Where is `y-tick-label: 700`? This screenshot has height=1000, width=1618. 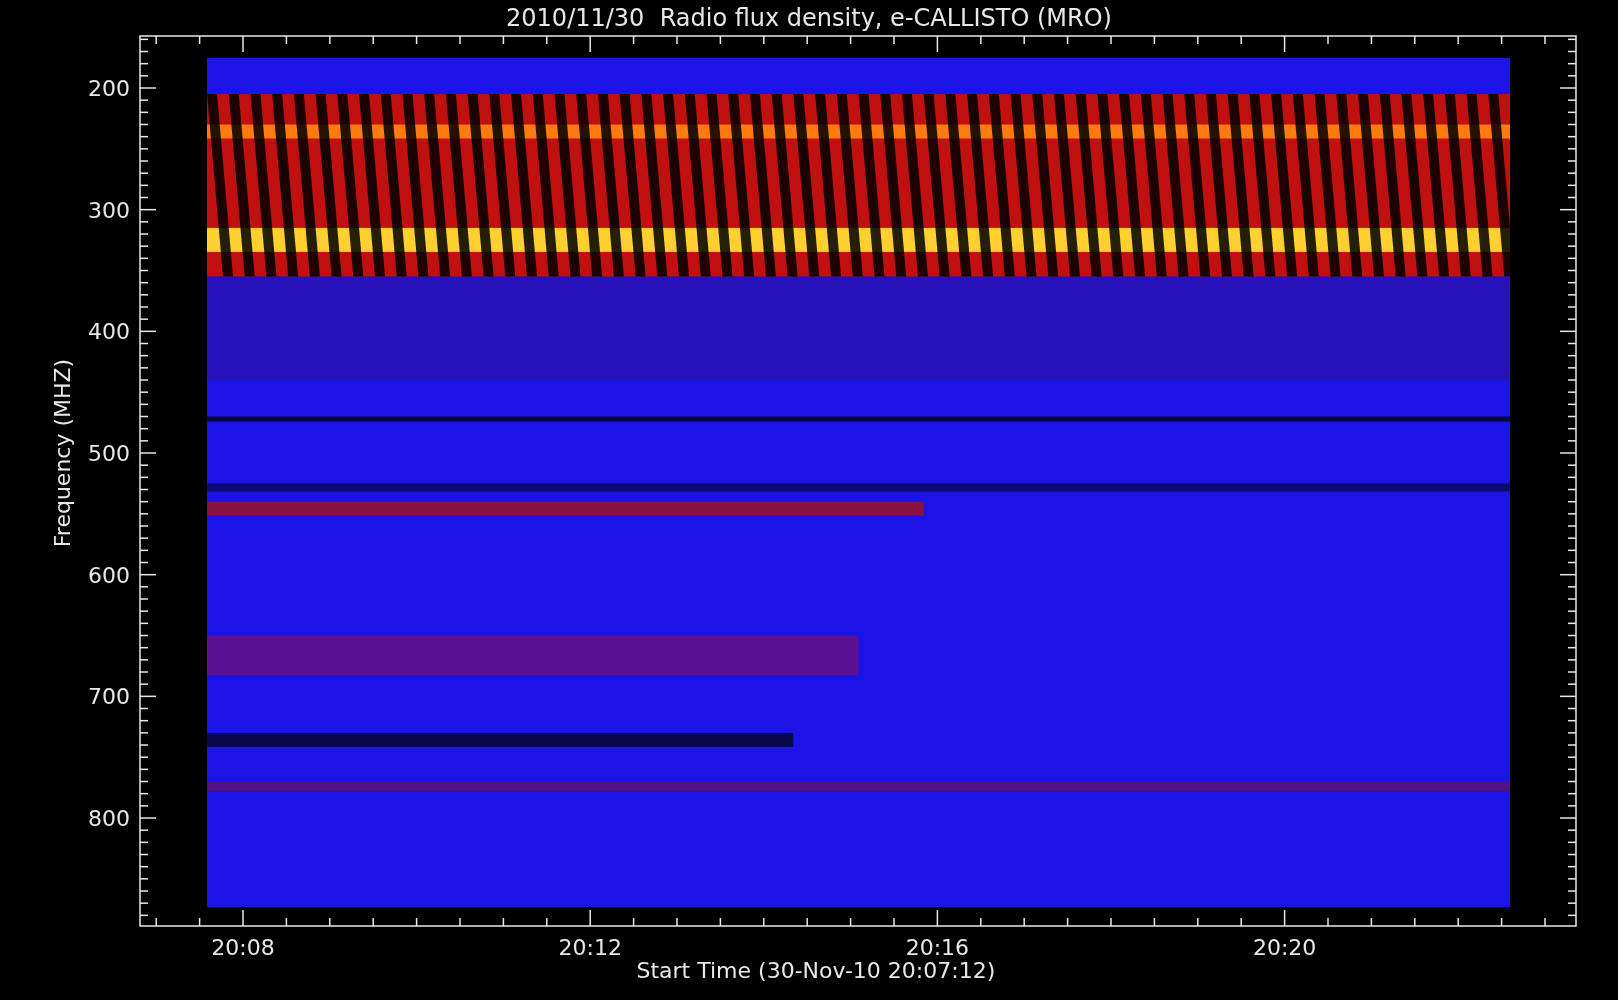 y-tick-label: 700 is located at coordinates (109, 697).